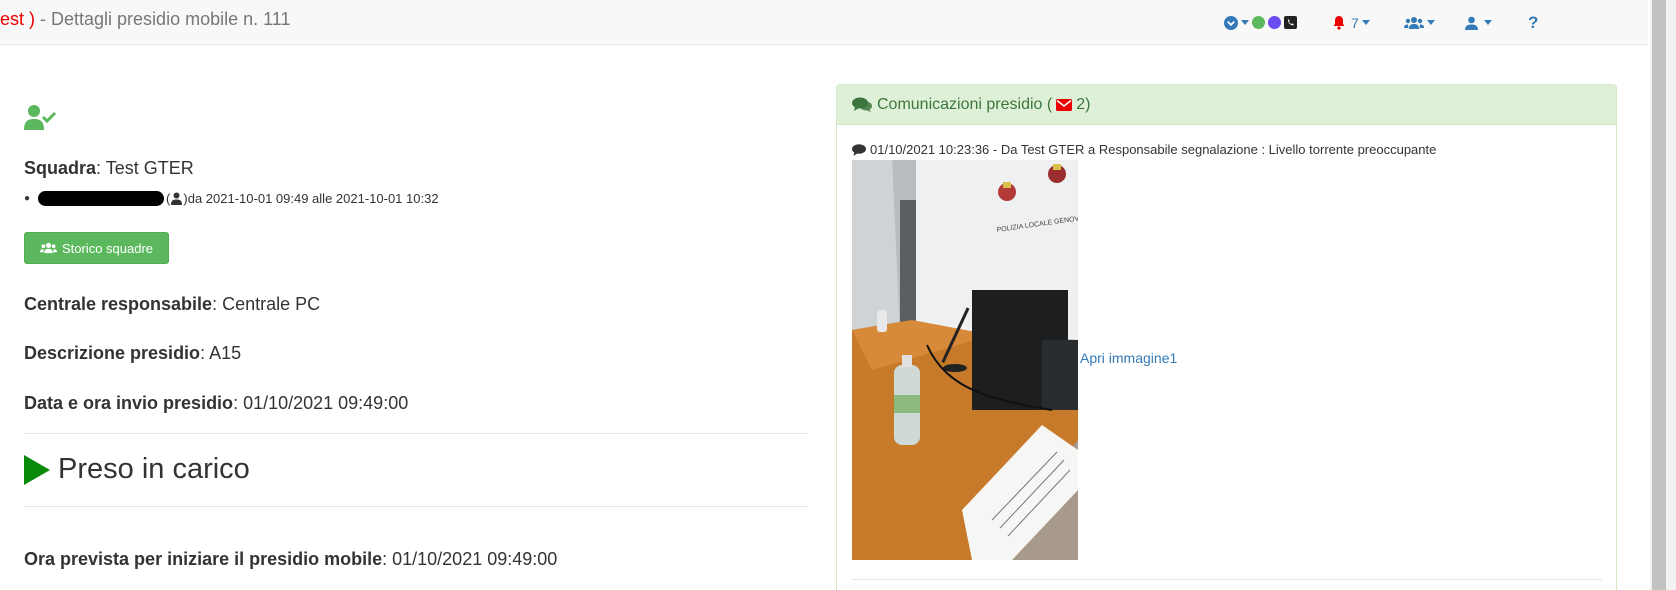  I want to click on status-text: Preso in carico, so click(154, 469).